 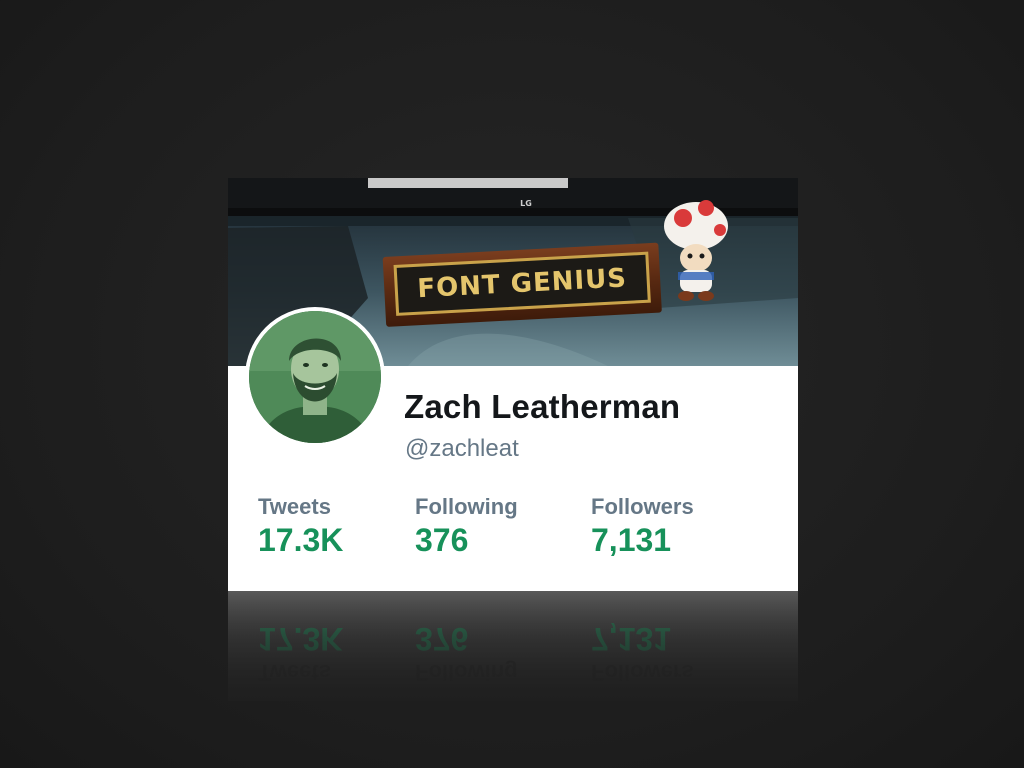 What do you see at coordinates (294, 506) in the screenshot?
I see `stat-tweets-label: Tweets` at bounding box center [294, 506].